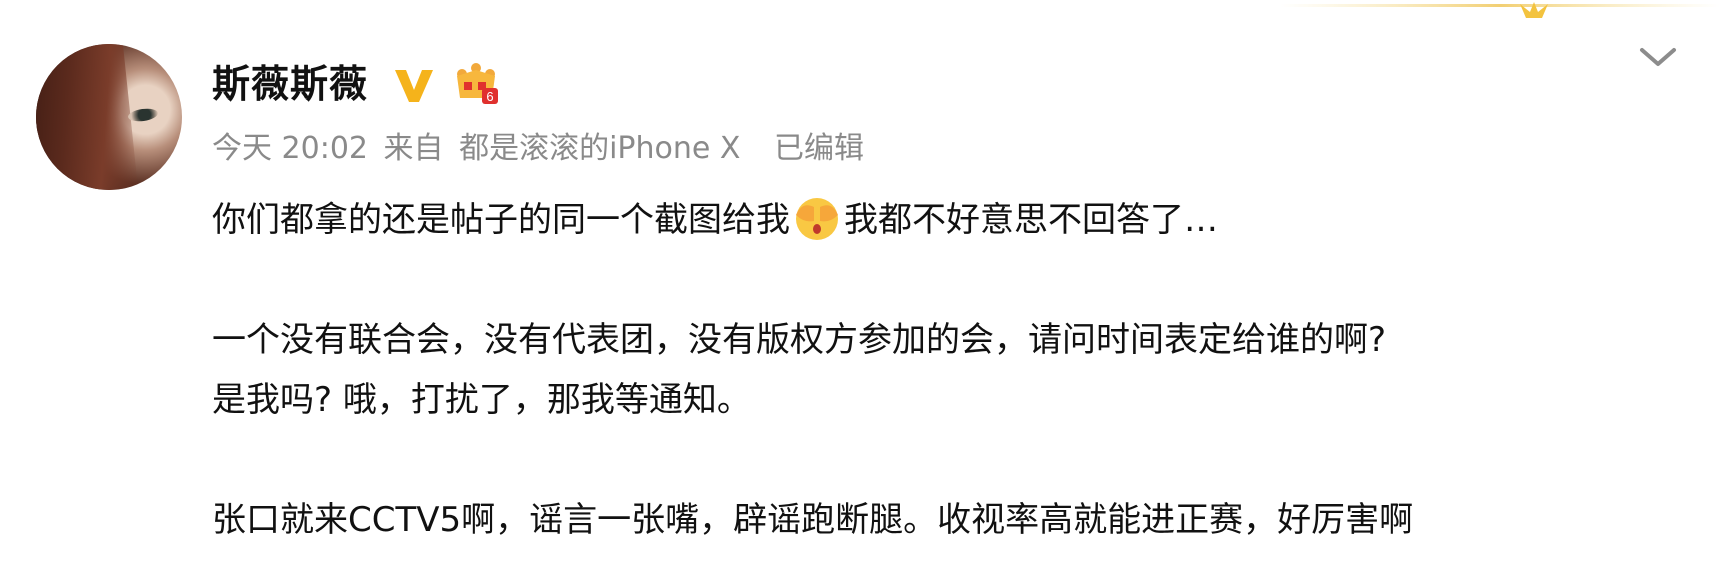 Image resolution: width=1720 pixels, height=567 pixels. Describe the element at coordinates (88, 117) in the screenshot. I see `avatar-hair` at that location.